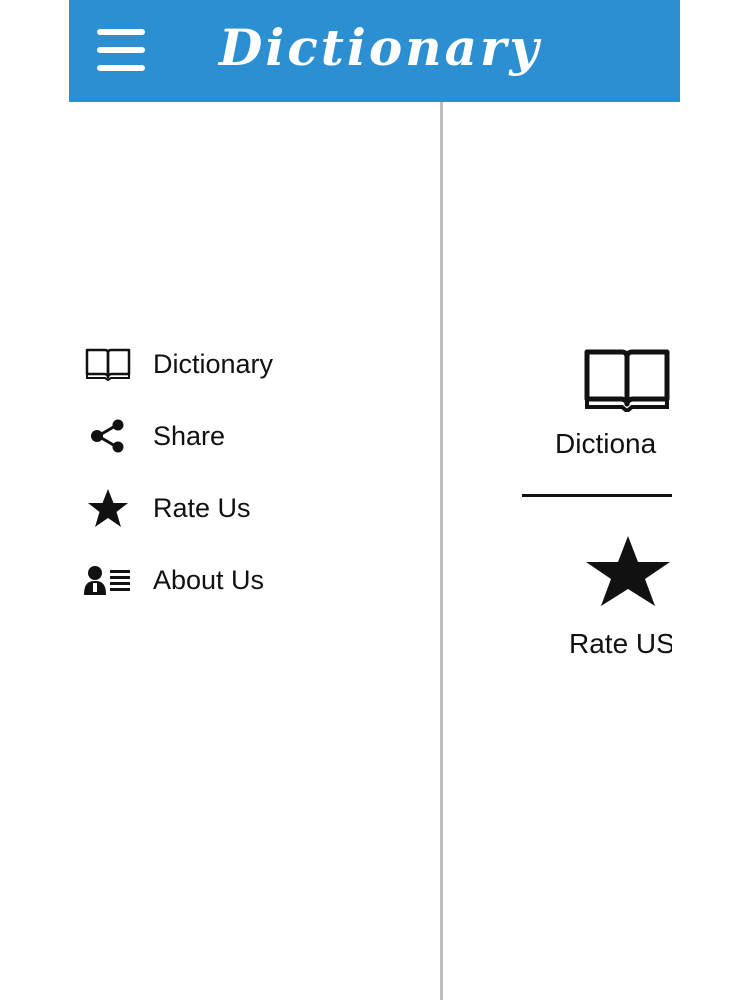 The height and width of the screenshot is (1000, 750). I want to click on drawer-item-label: Share, so click(189, 435).